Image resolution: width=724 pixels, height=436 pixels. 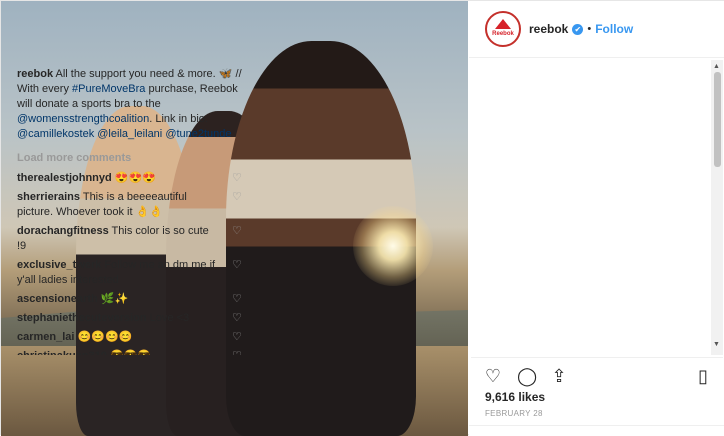 I want to click on comment-bubble-icon: ◯, so click(x=527, y=376).